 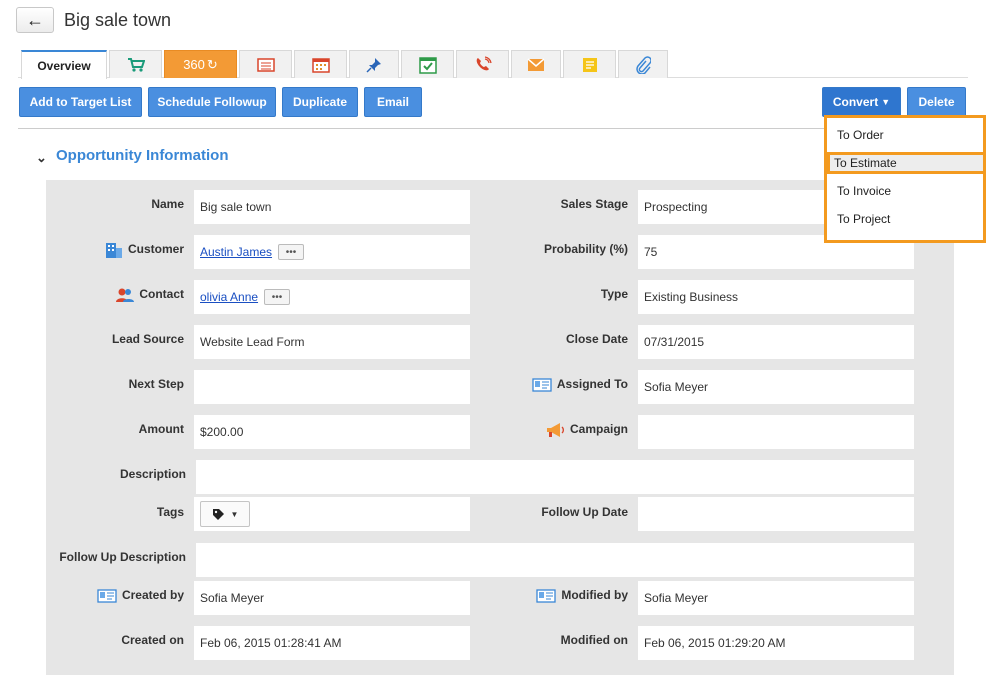 What do you see at coordinates (674, 342) in the screenshot?
I see `close-date-value: 07/31/2015` at bounding box center [674, 342].